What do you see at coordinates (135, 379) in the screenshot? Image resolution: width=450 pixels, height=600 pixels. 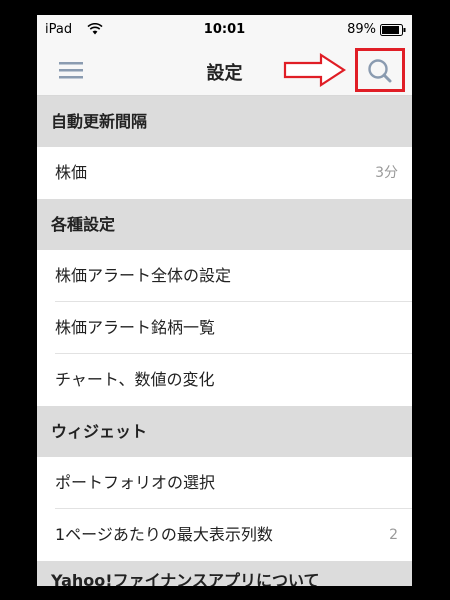 I see `list-item-label: チャート、数値の変化` at bounding box center [135, 379].